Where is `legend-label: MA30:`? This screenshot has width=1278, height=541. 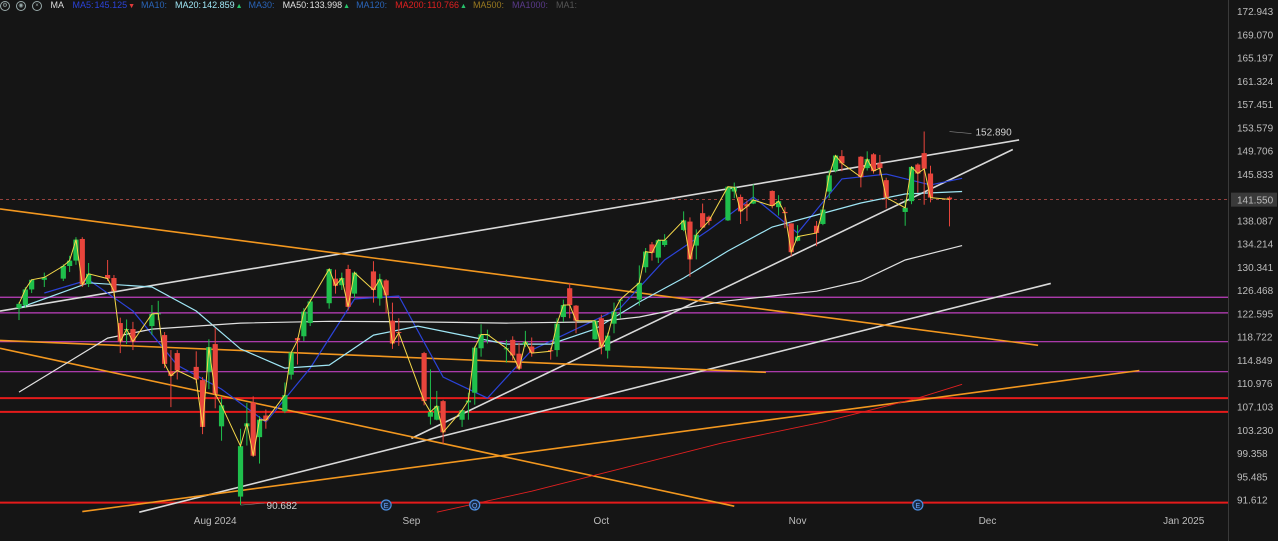 legend-label: MA30: is located at coordinates (261, 5).